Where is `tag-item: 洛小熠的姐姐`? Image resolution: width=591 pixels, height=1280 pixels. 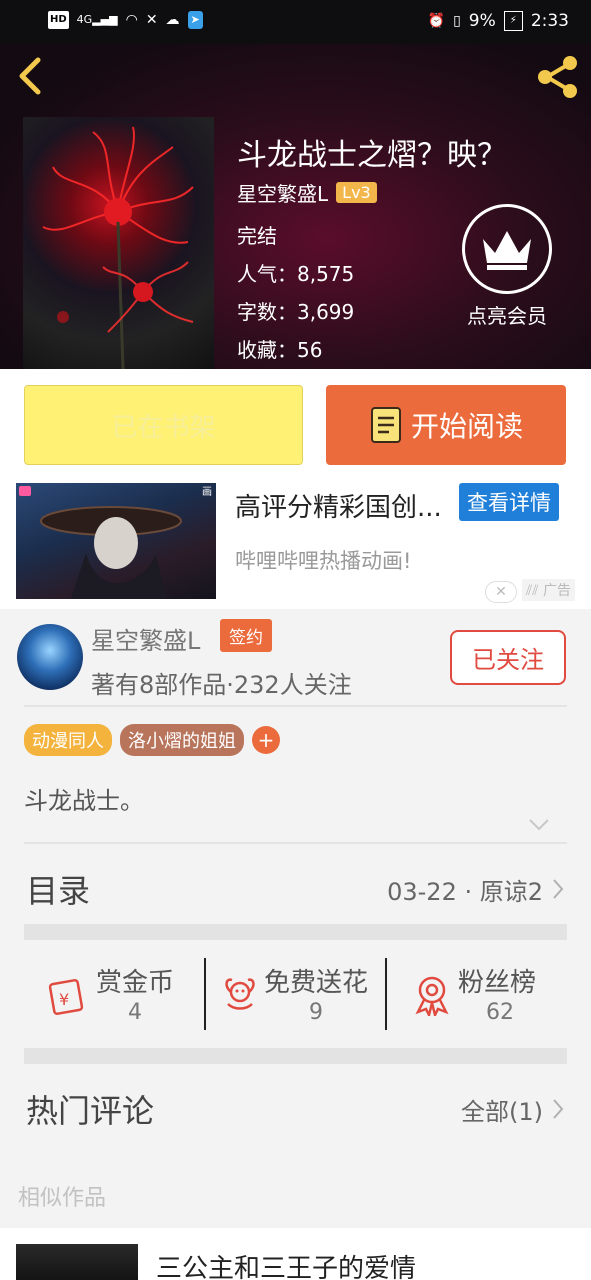
tag-item: 洛小熠的姐姐 is located at coordinates (182, 740).